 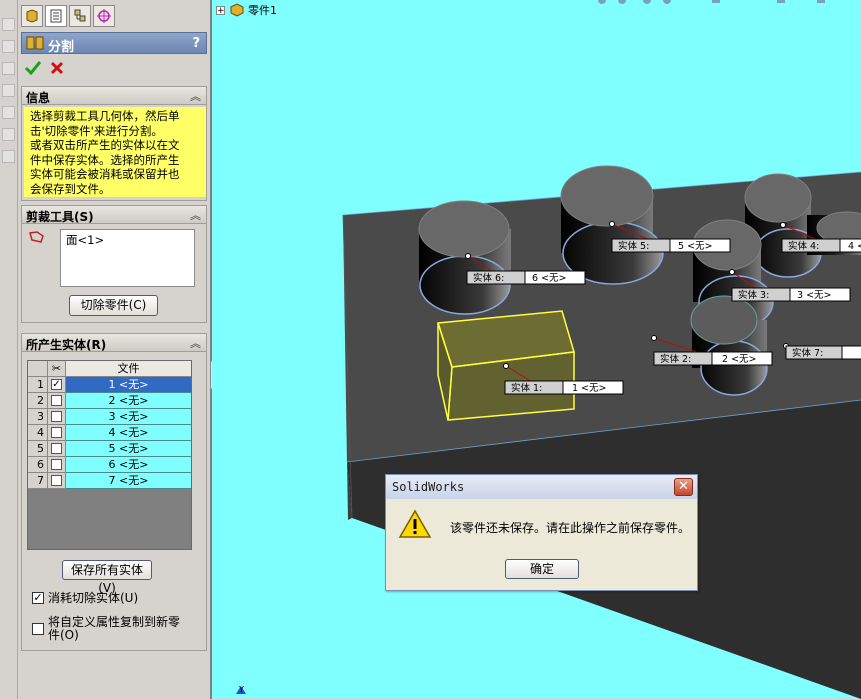 What do you see at coordinates (541, 487) in the screenshot?
I see `dialog-title-bar: SolidWorks ✕` at bounding box center [541, 487].